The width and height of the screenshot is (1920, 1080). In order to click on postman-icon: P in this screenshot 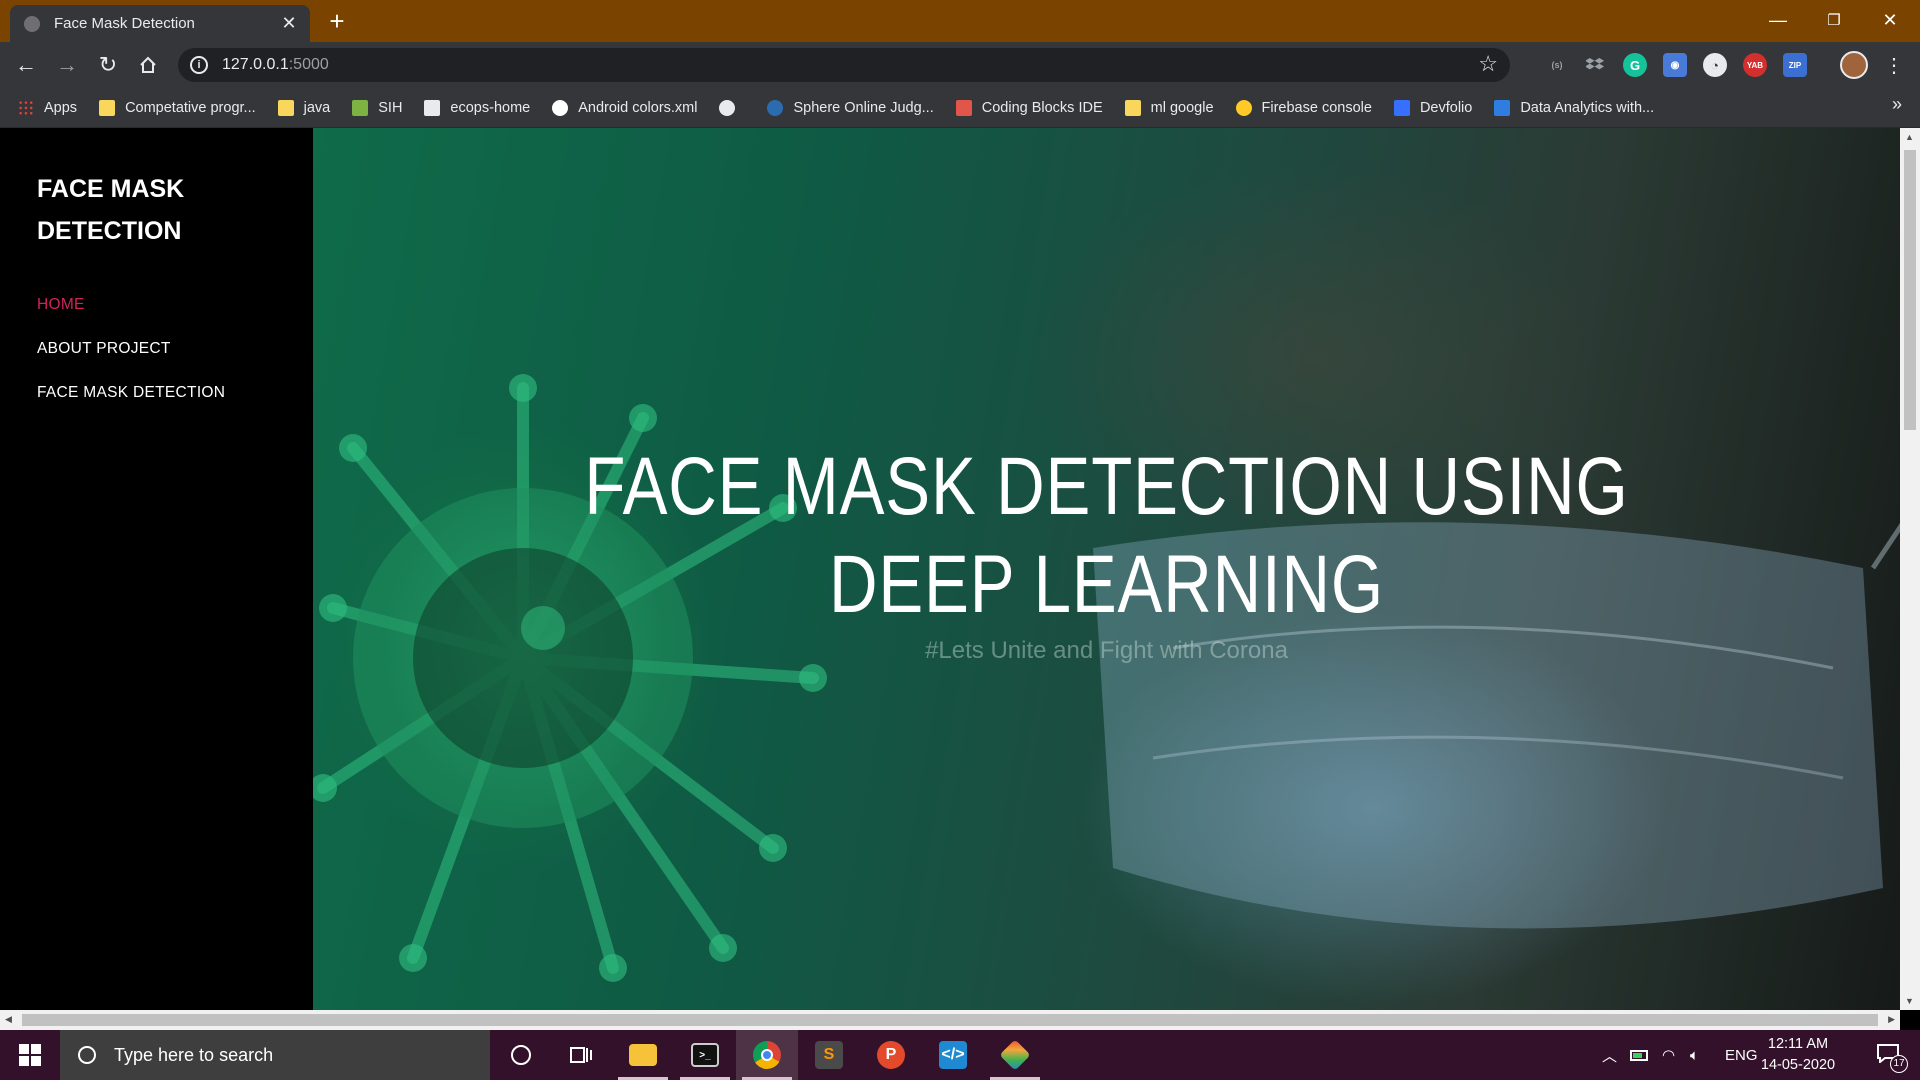, I will do `click(891, 1055)`.